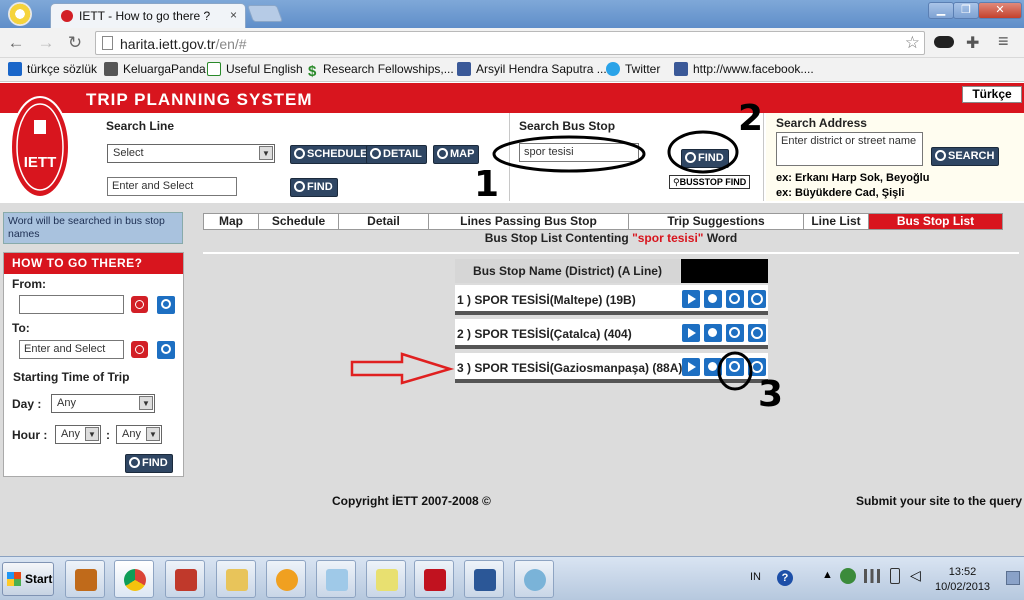 This screenshot has width=1024, height=600. What do you see at coordinates (52, 69) in the screenshot?
I see `bookmark-item: türkçe sözlük` at bounding box center [52, 69].